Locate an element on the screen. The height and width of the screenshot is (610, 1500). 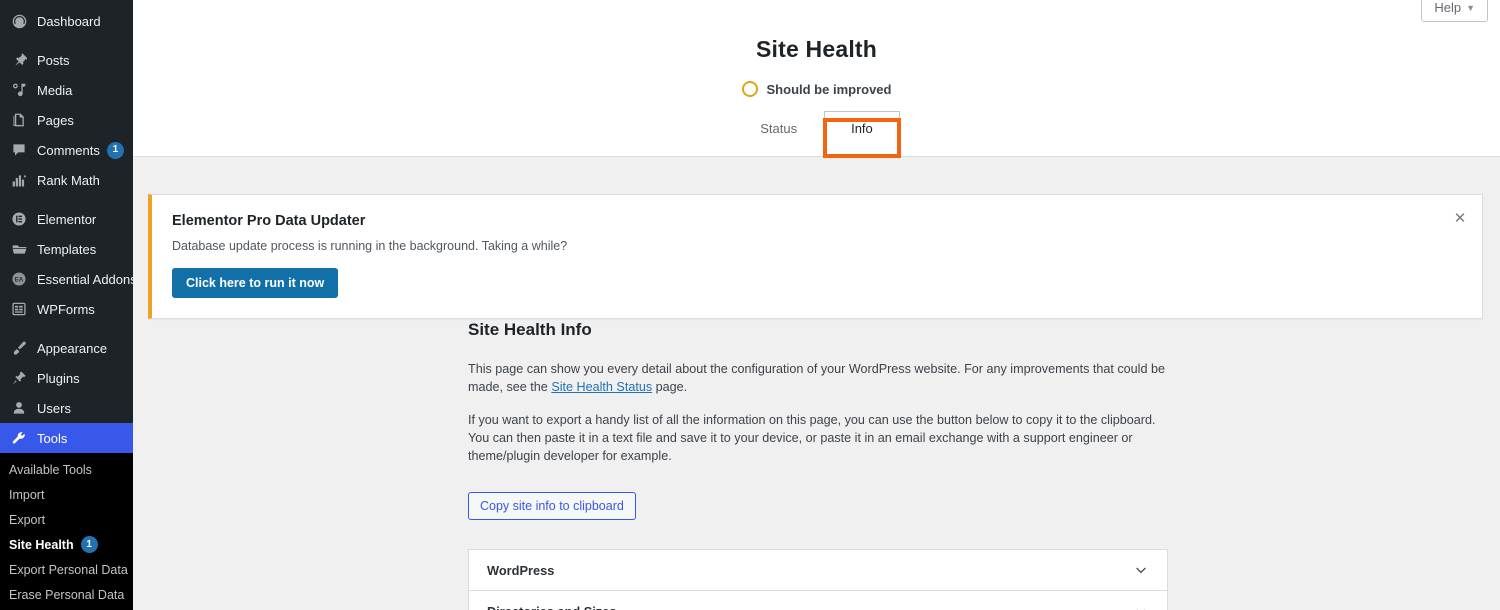
submenu-item-export: Export is located at coordinates (66, 519).